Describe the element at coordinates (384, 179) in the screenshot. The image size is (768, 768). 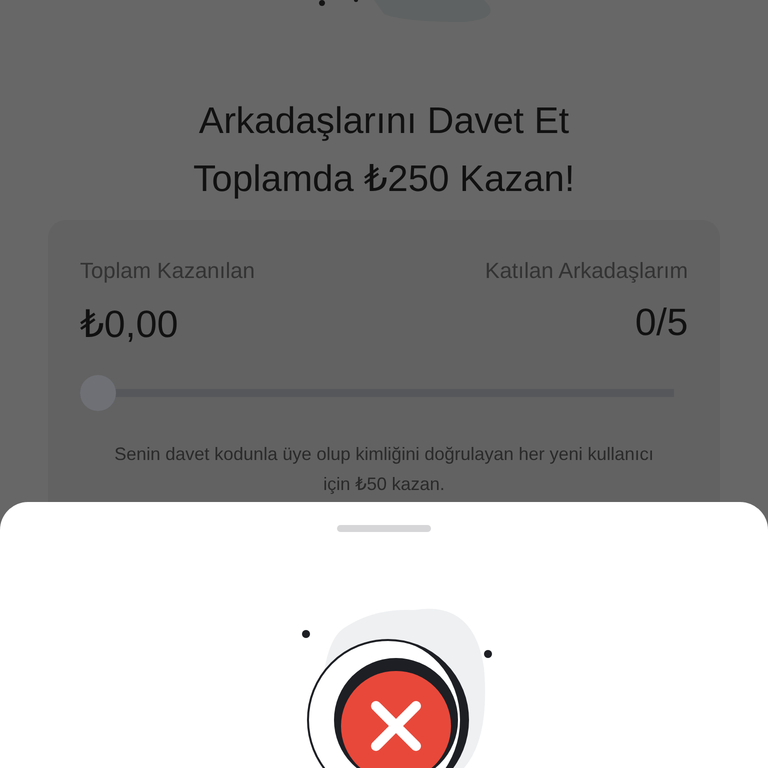
I see `page-title: Toplamda ₺250 Kazan!` at that location.